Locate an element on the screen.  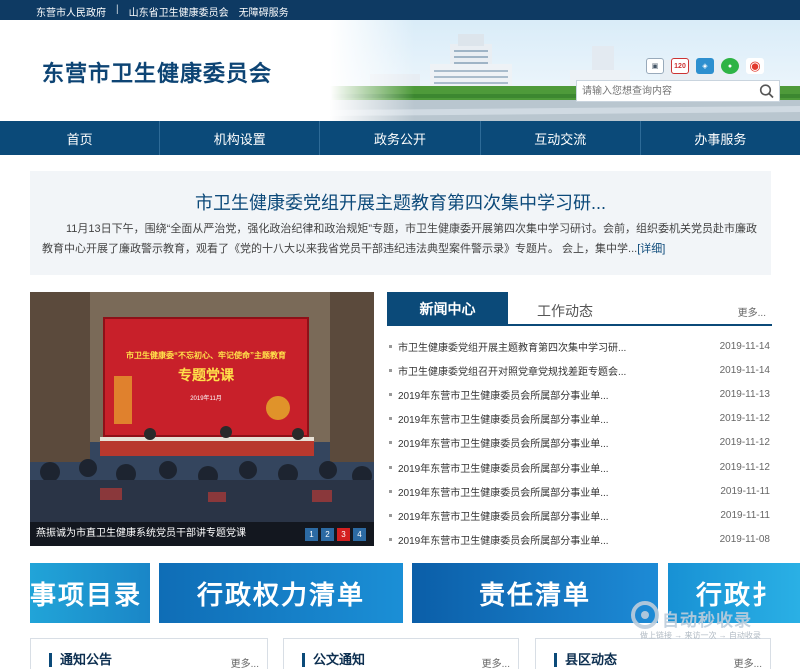
list-item: 2019年东营市卫生健康委员会所属部分事业单... 2019-11-08 is located at coordinates (579, 540).